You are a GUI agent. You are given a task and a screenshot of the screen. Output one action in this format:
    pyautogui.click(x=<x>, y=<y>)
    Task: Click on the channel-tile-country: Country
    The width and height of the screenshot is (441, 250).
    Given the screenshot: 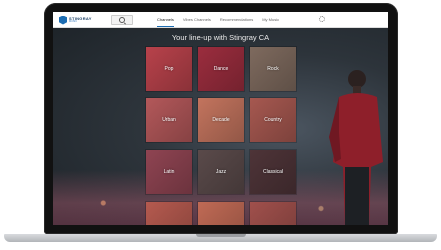 What is the action you would take?
    pyautogui.click(x=273, y=120)
    